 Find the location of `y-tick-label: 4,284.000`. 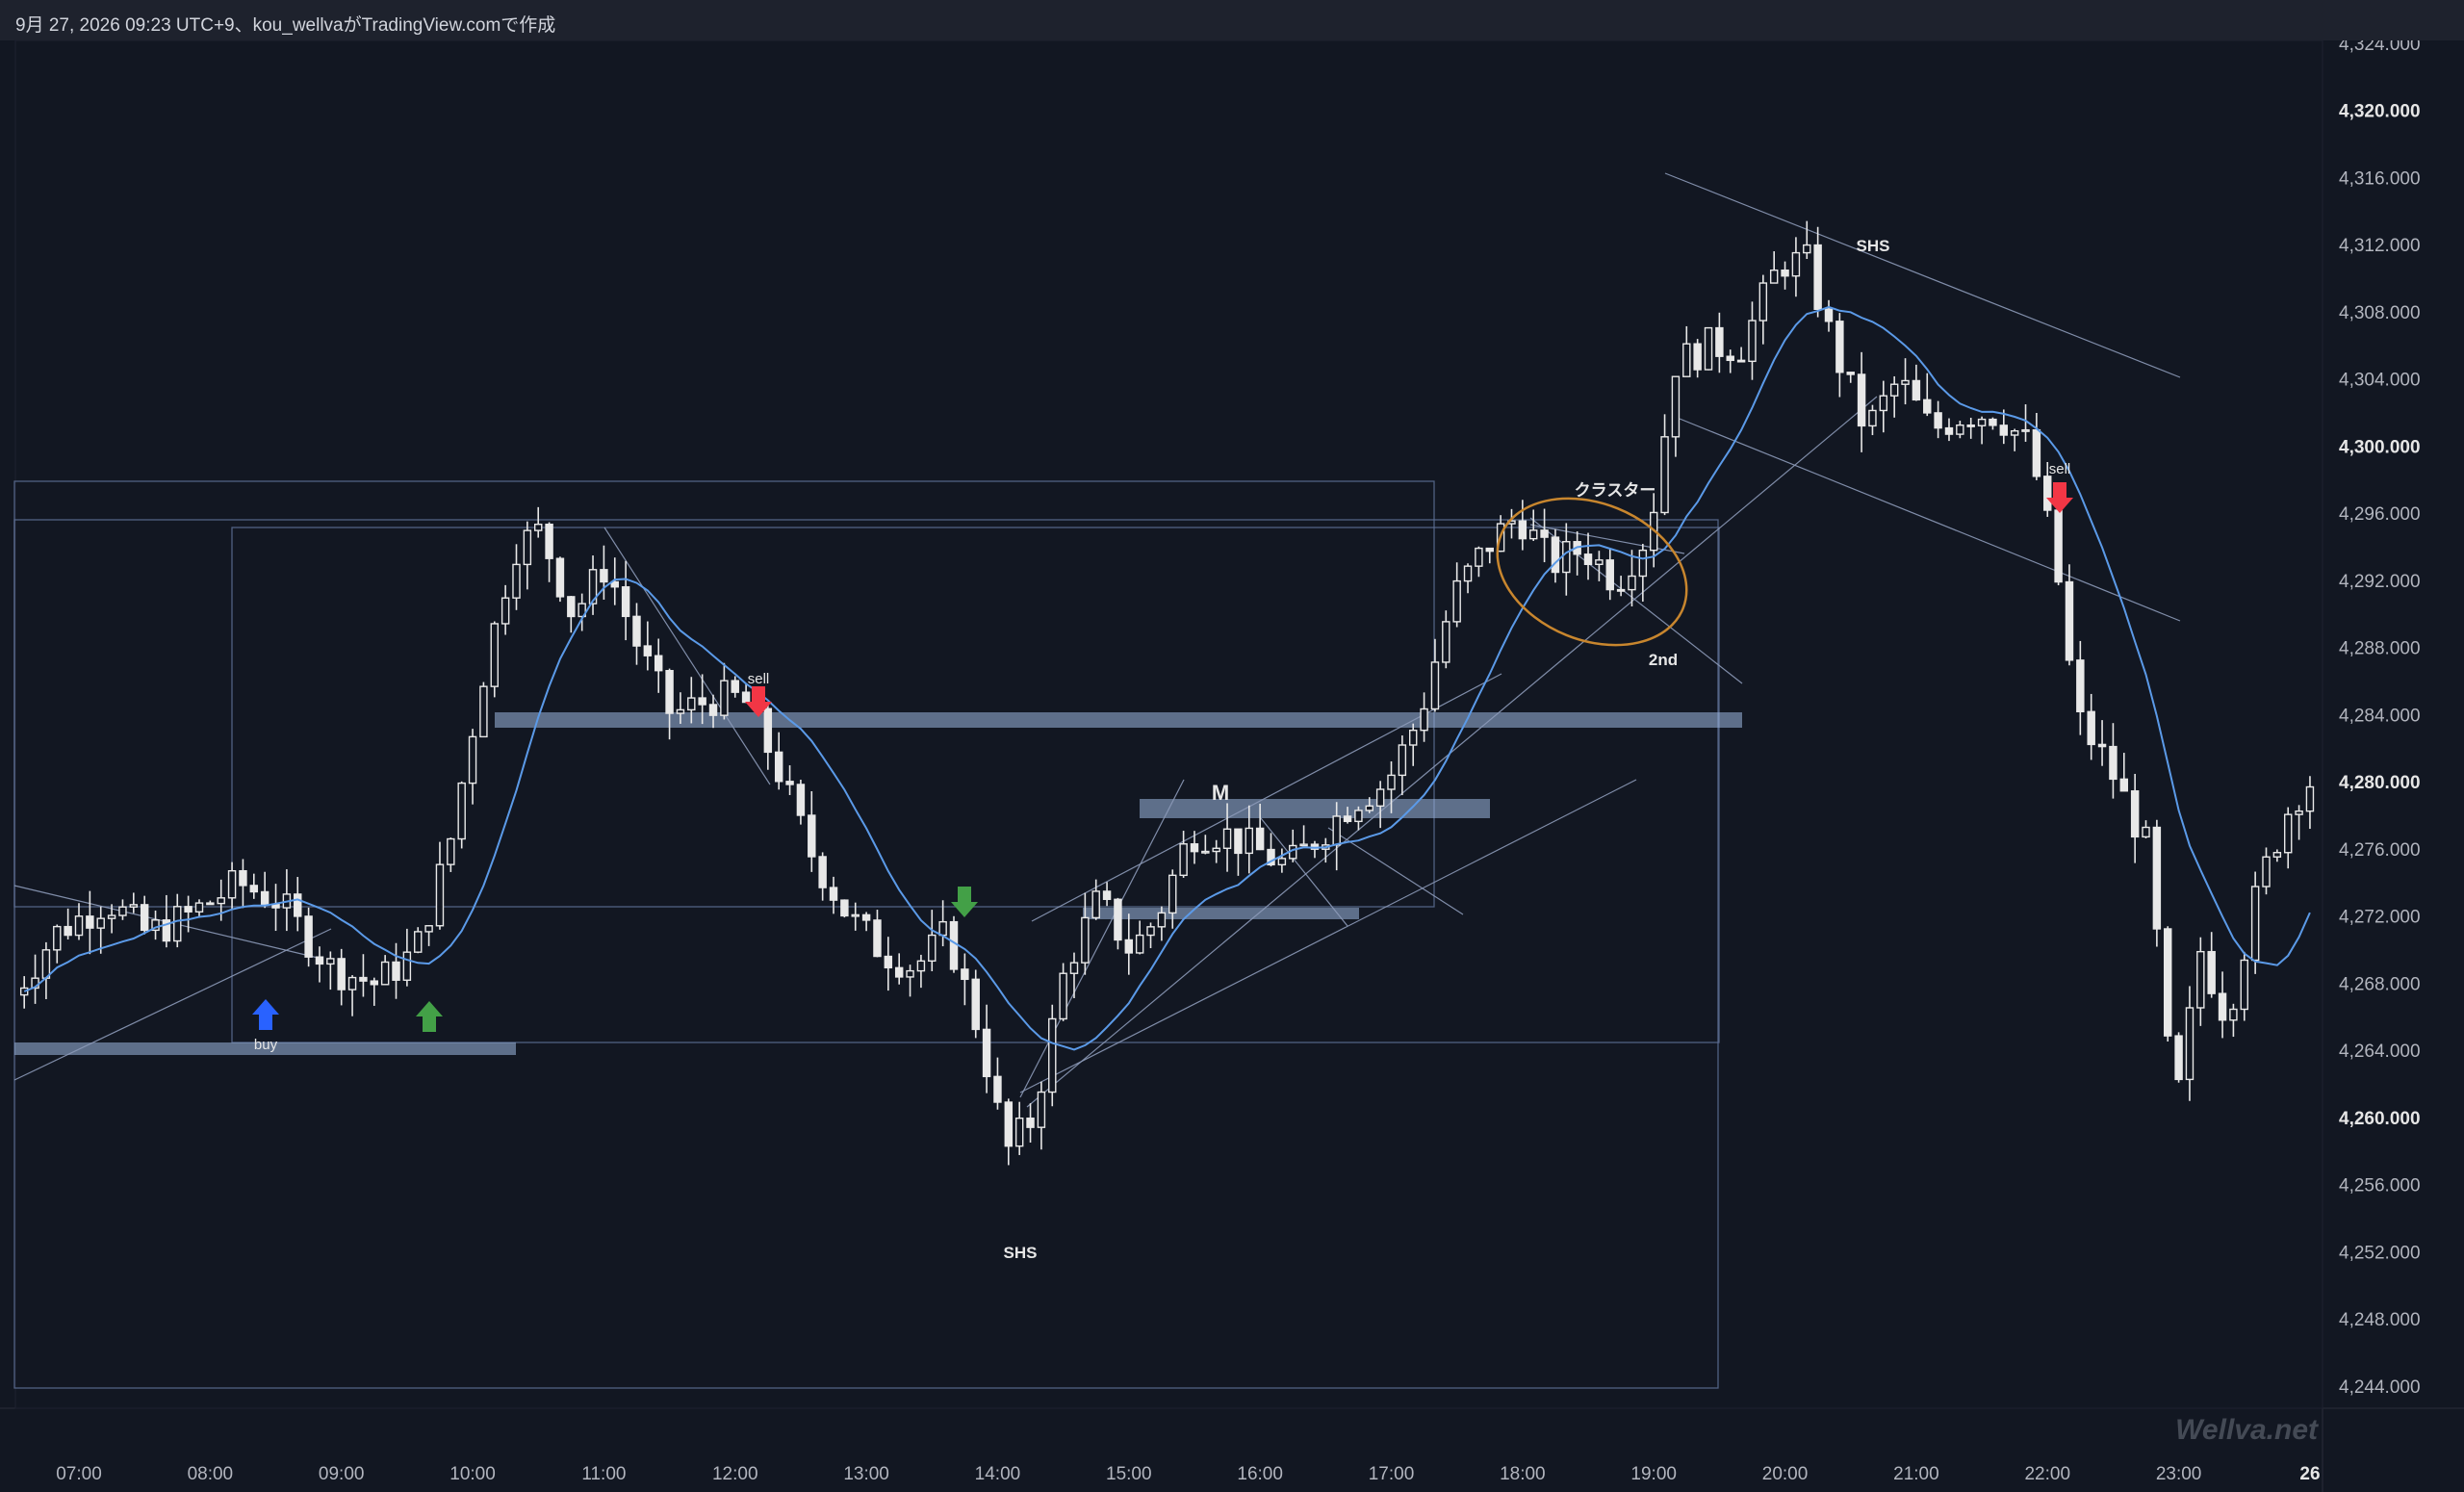

y-tick-label: 4,284.000 is located at coordinates (2380, 716).